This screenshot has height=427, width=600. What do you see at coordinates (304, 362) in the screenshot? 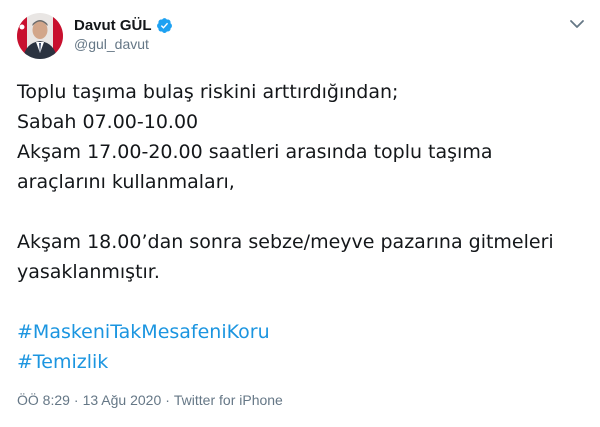
I see `hashtag-link: #Temizlik` at bounding box center [304, 362].